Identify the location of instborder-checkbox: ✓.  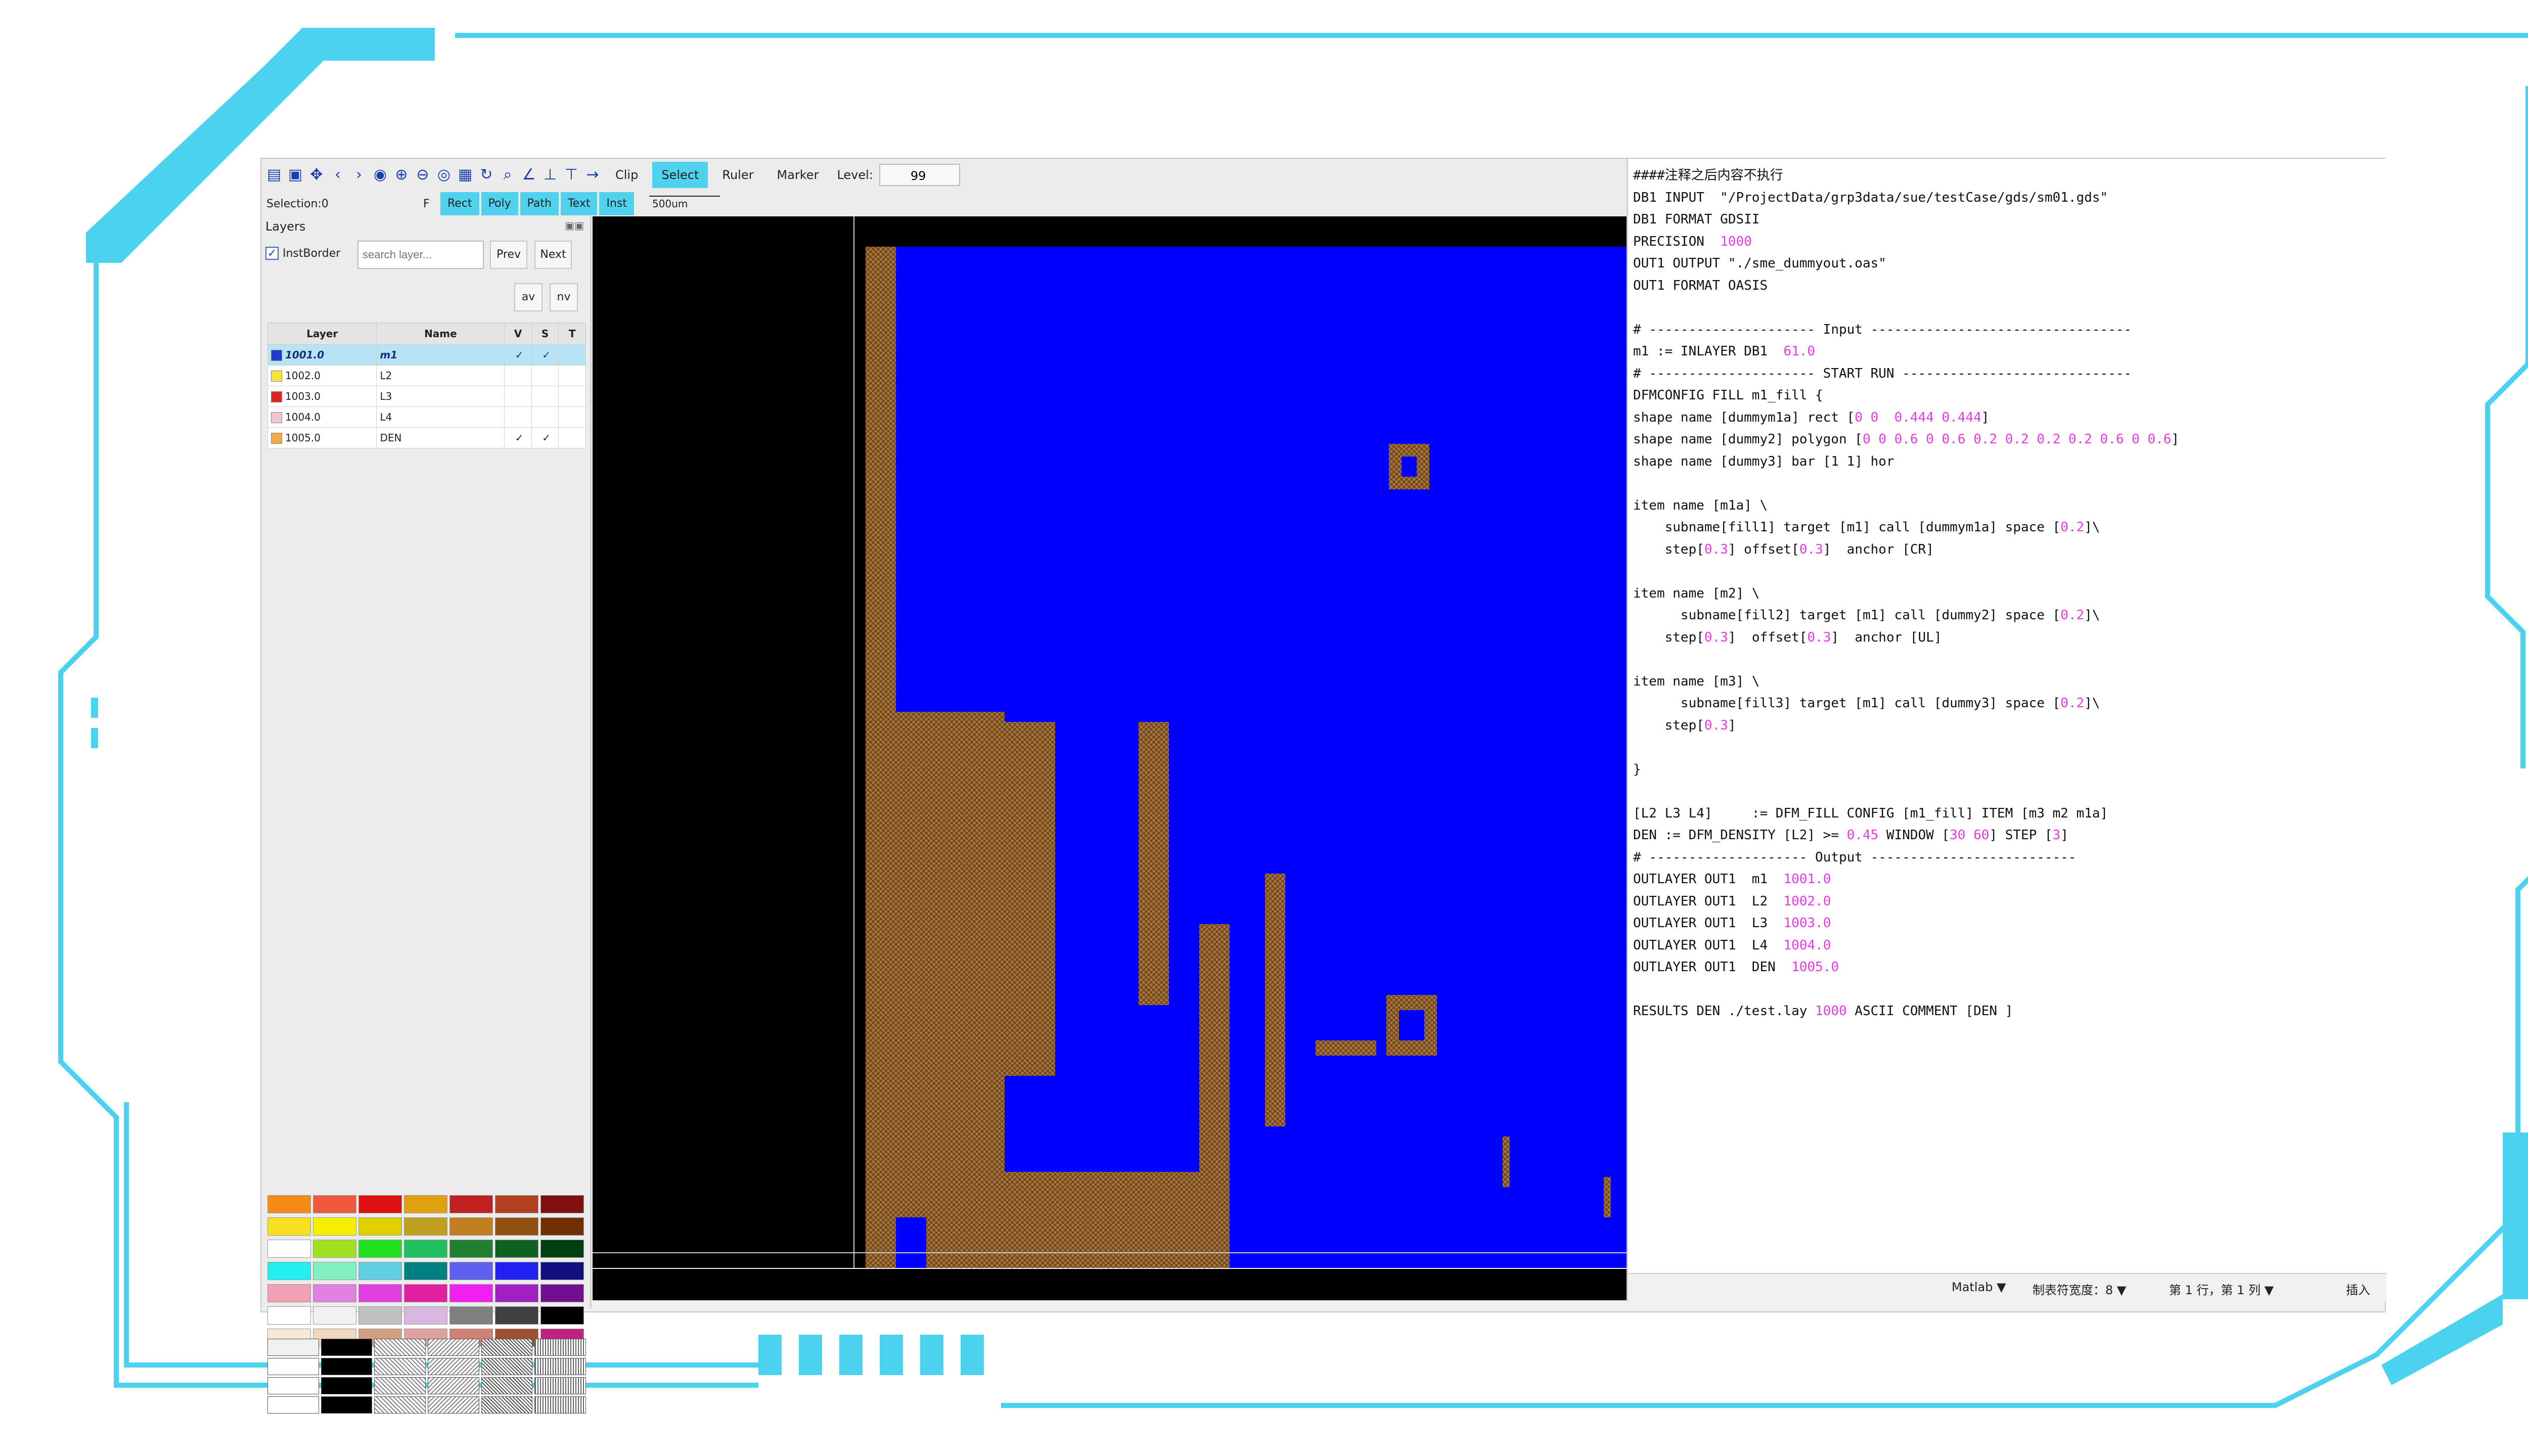
(272, 253).